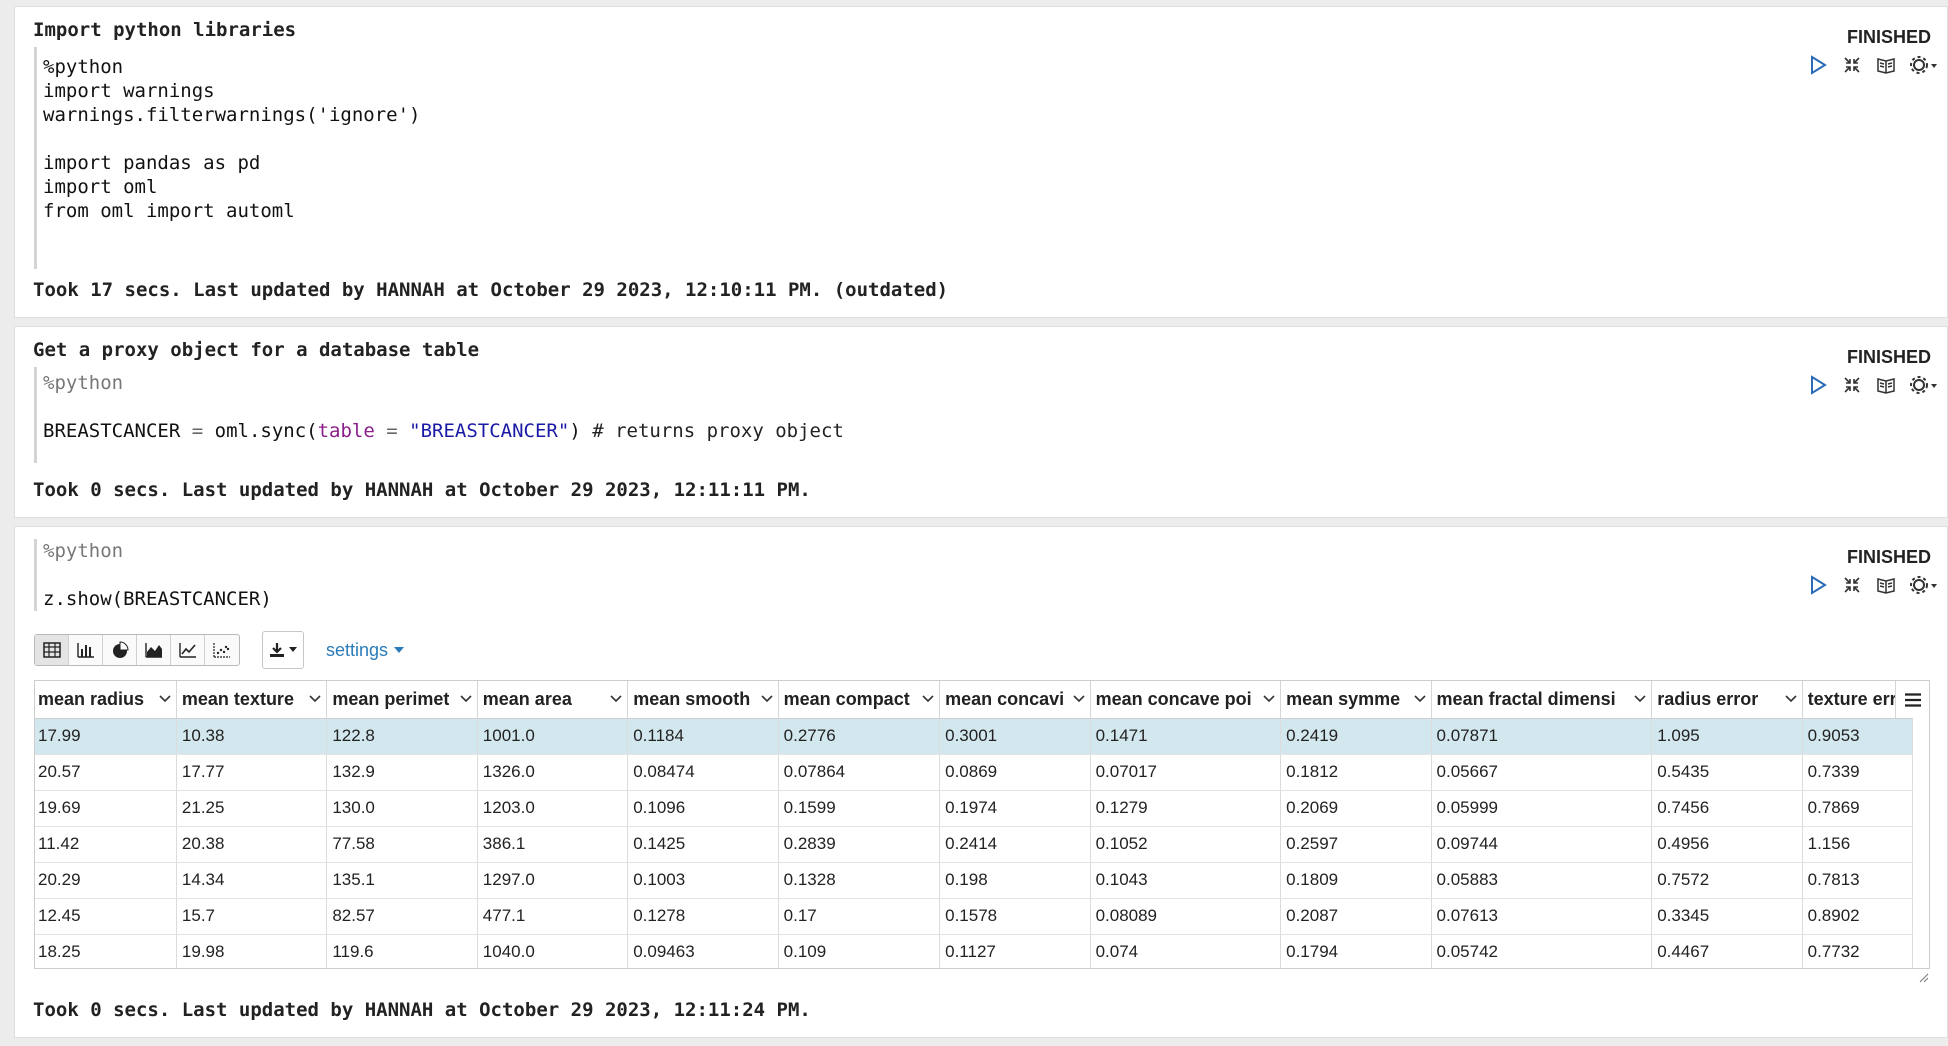  Describe the element at coordinates (1186, 951) in the screenshot. I see `table-cell: 0.074` at that location.